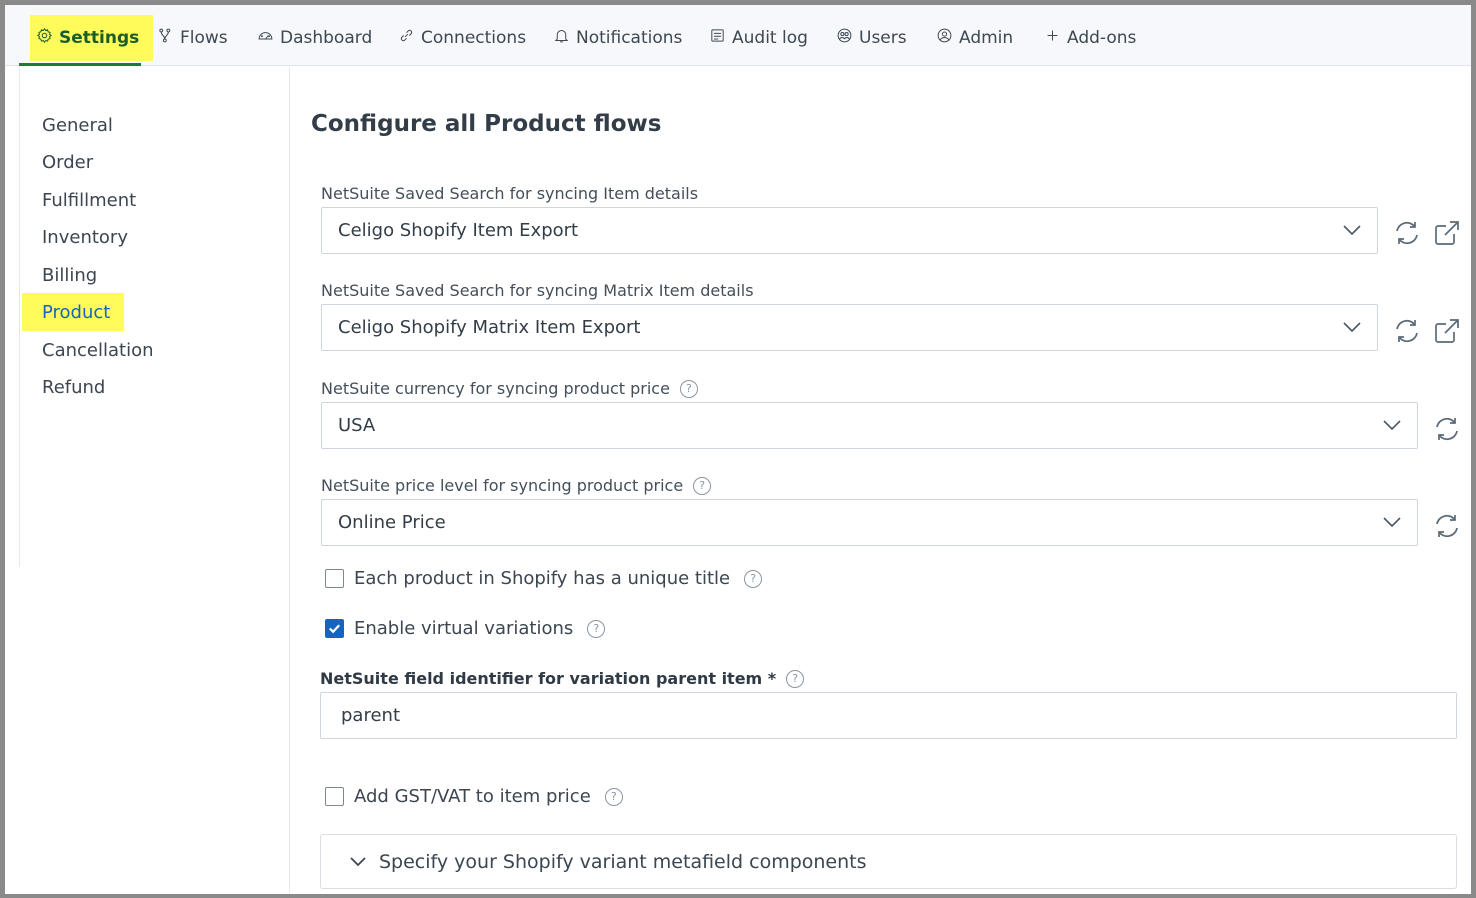 The image size is (1476, 898). Describe the element at coordinates (371, 715) in the screenshot. I see `parent-field-value: parent` at that location.